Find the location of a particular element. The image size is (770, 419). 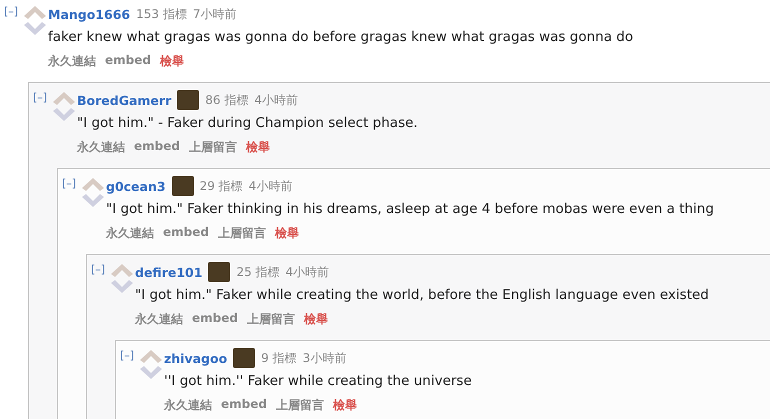

comment-points: 29 指標 is located at coordinates (221, 186).